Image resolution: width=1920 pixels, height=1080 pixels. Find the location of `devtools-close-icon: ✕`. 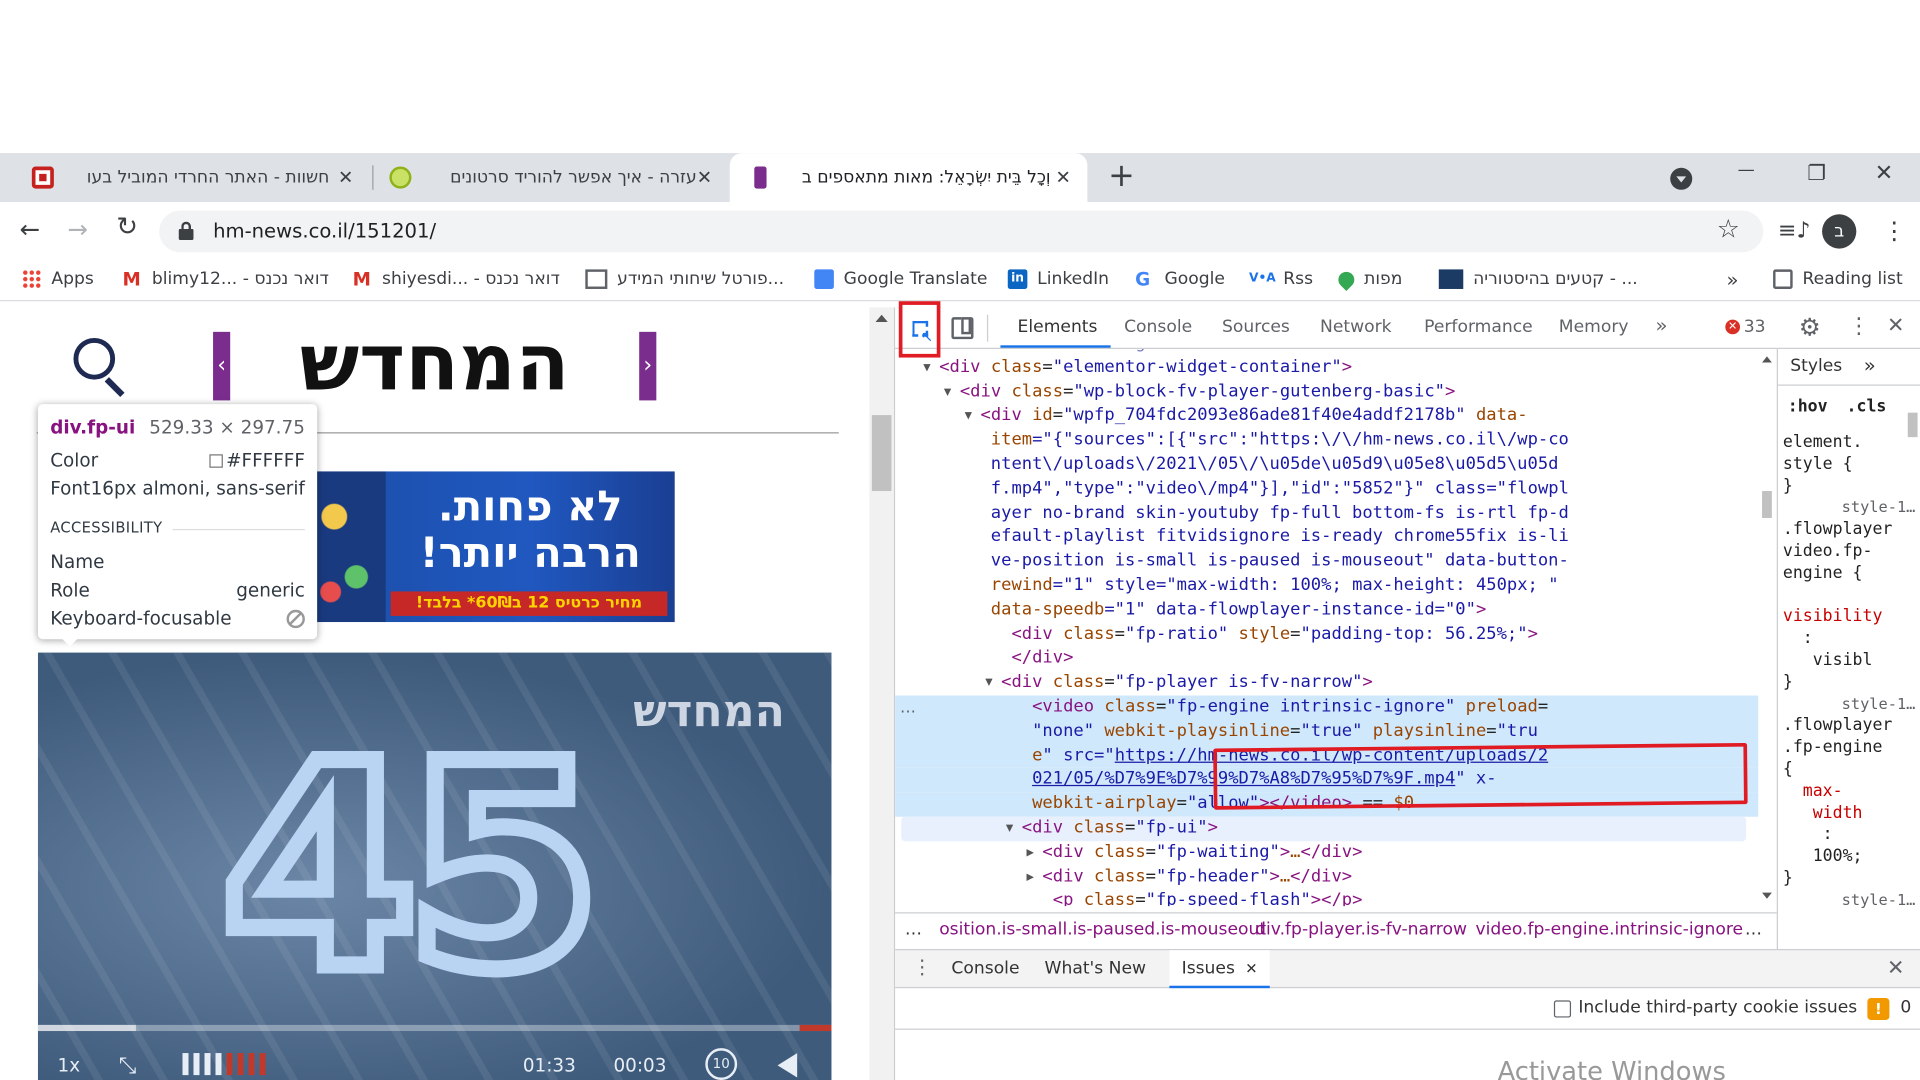

devtools-close-icon: ✕ is located at coordinates (1895, 325).